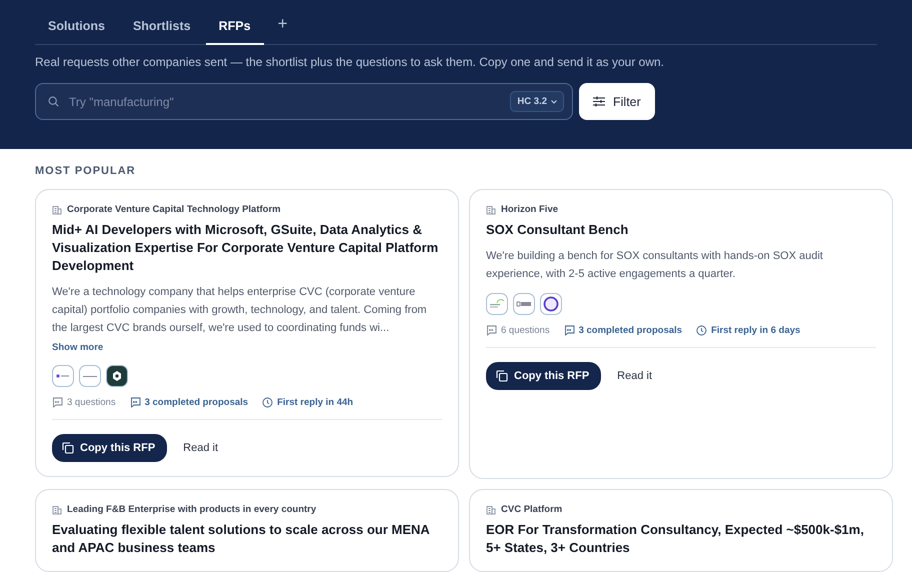 The width and height of the screenshot is (912, 572). What do you see at coordinates (76, 27) in the screenshot?
I see `tab: Solutions` at bounding box center [76, 27].